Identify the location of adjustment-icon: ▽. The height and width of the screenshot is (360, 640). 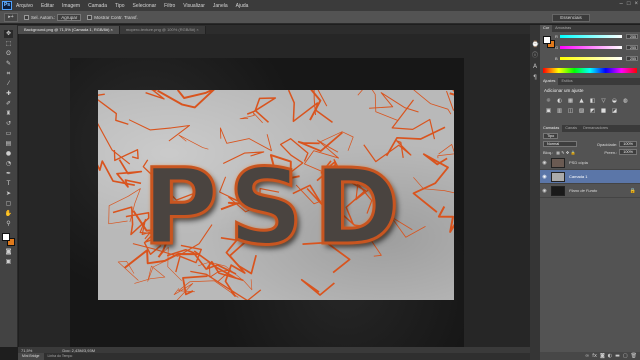
(603, 101).